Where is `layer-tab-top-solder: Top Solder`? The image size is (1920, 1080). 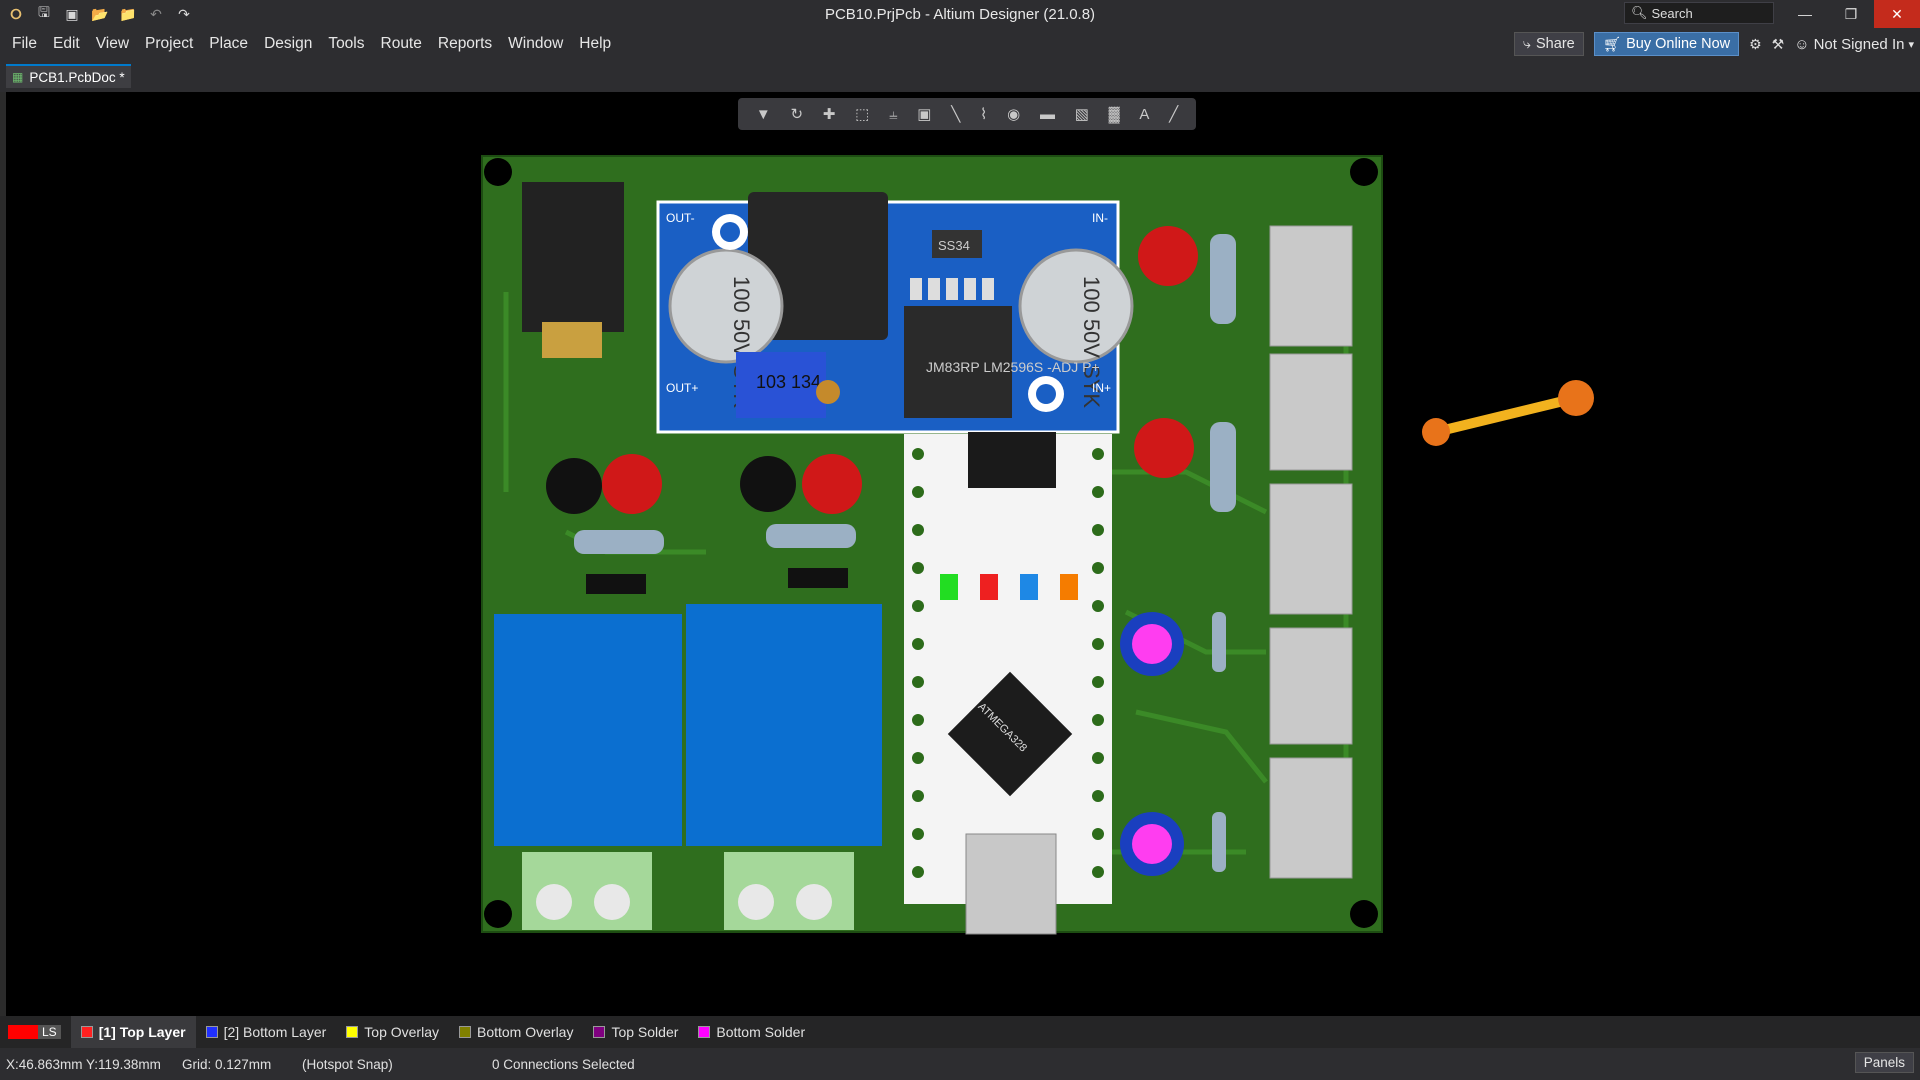 layer-tab-top-solder: Top Solder is located at coordinates (635, 1032).